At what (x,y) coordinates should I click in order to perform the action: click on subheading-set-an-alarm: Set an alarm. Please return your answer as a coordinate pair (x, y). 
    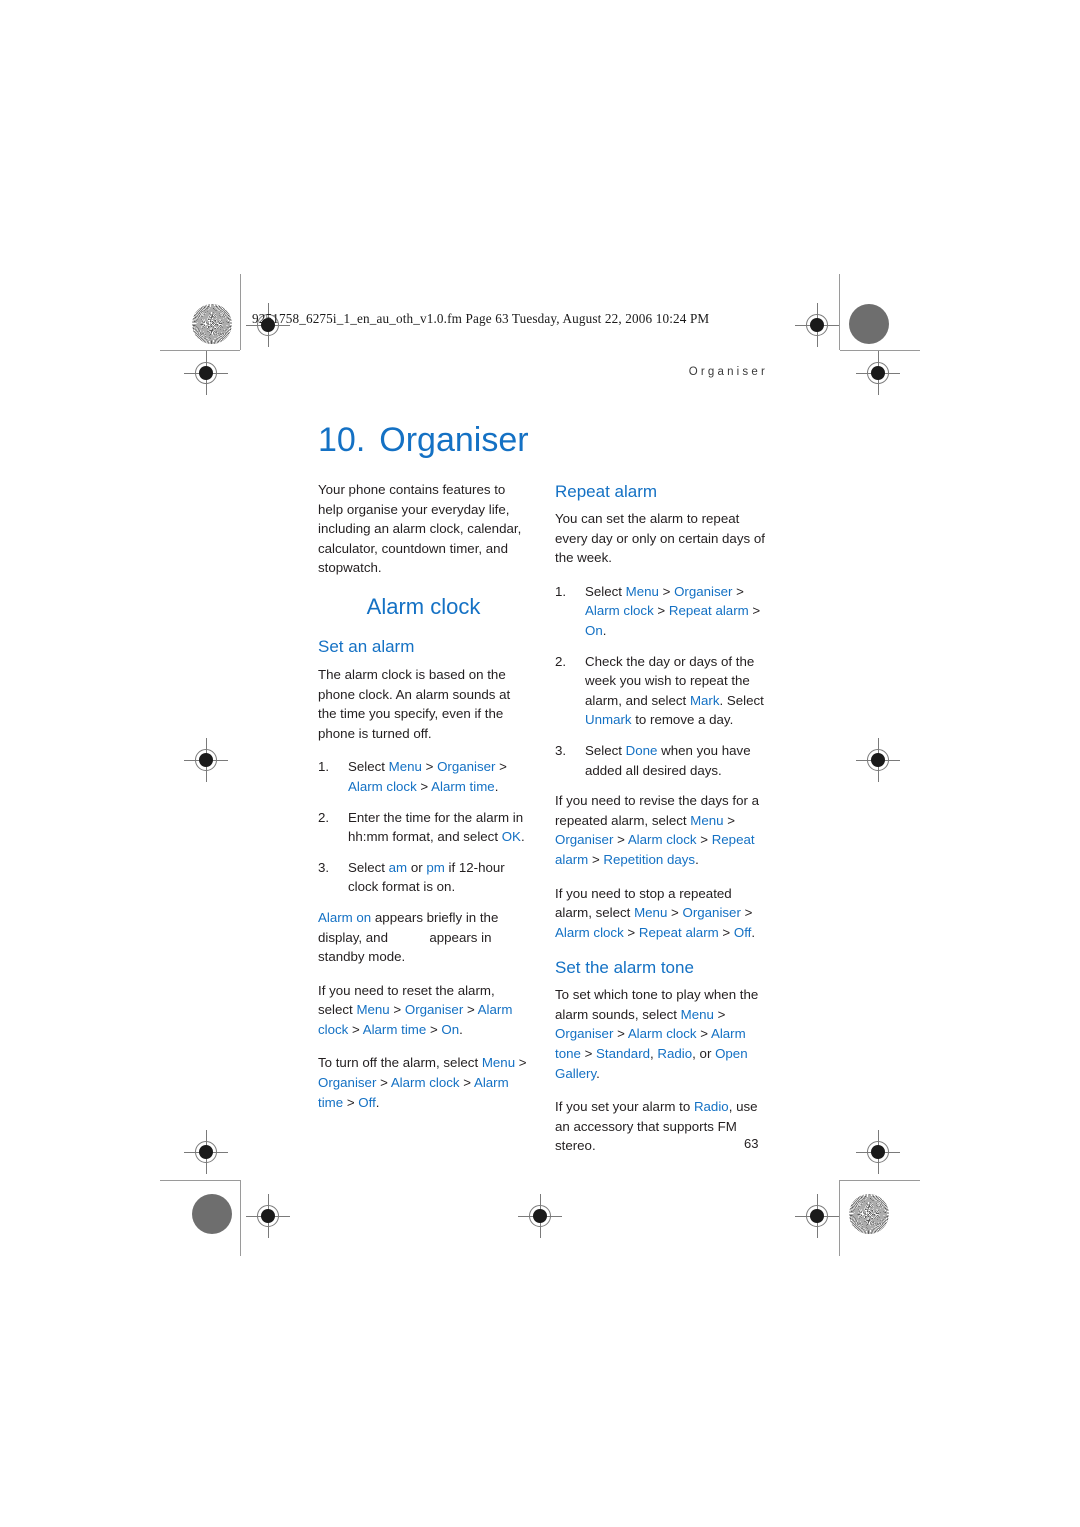
    Looking at the image, I should click on (366, 646).